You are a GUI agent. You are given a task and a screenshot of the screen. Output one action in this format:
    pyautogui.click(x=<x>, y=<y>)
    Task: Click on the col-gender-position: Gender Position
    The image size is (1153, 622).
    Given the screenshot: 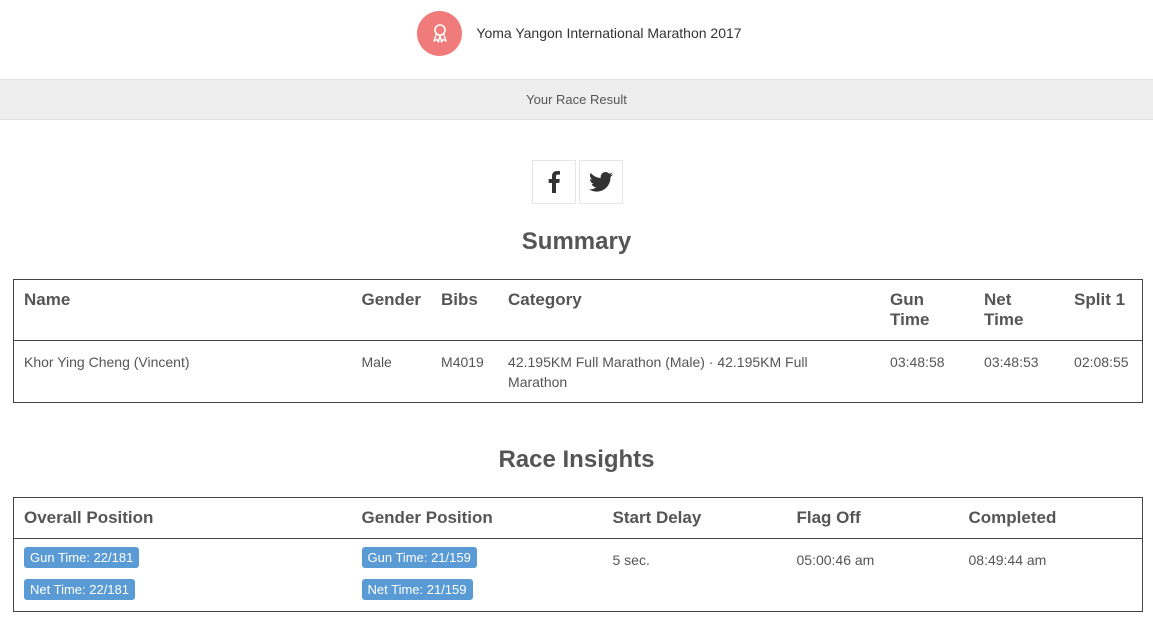 What is the action you would take?
    pyautogui.click(x=427, y=517)
    